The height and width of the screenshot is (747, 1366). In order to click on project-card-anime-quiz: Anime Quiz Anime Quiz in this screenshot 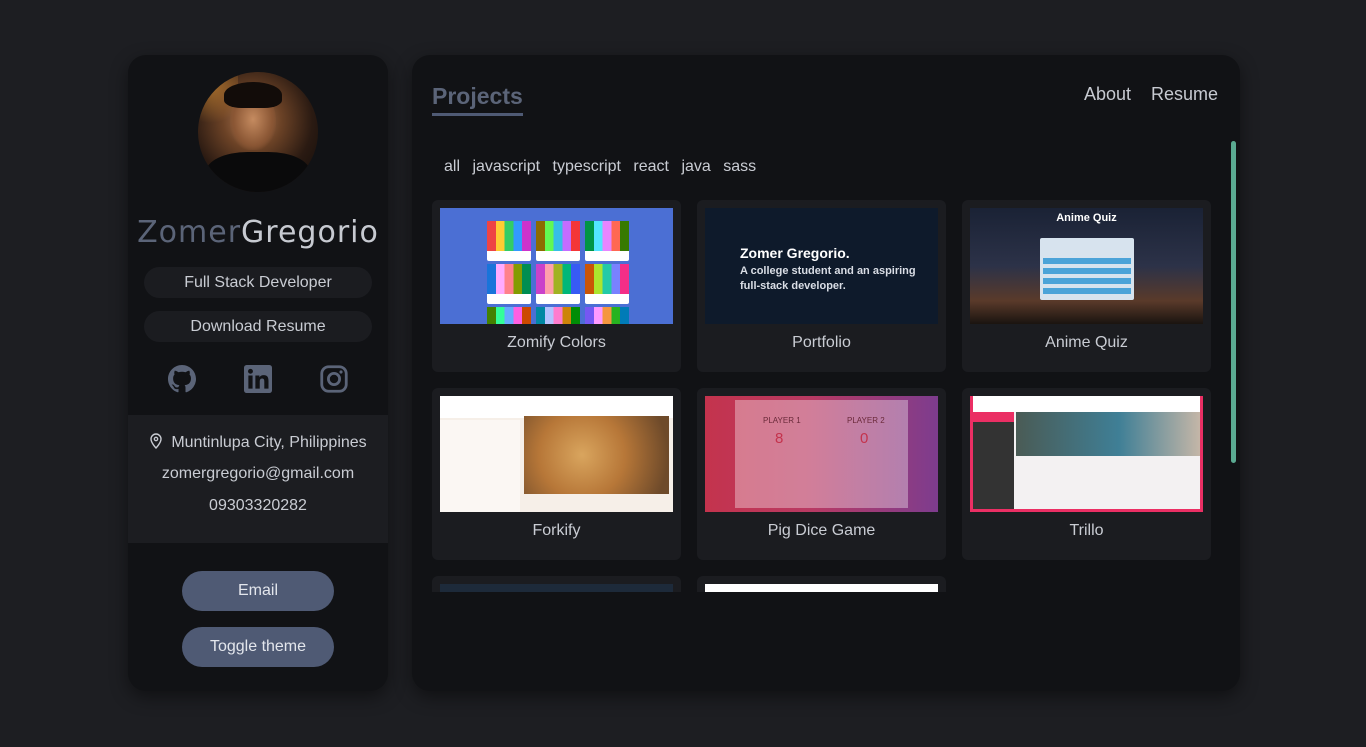, I will do `click(1086, 286)`.